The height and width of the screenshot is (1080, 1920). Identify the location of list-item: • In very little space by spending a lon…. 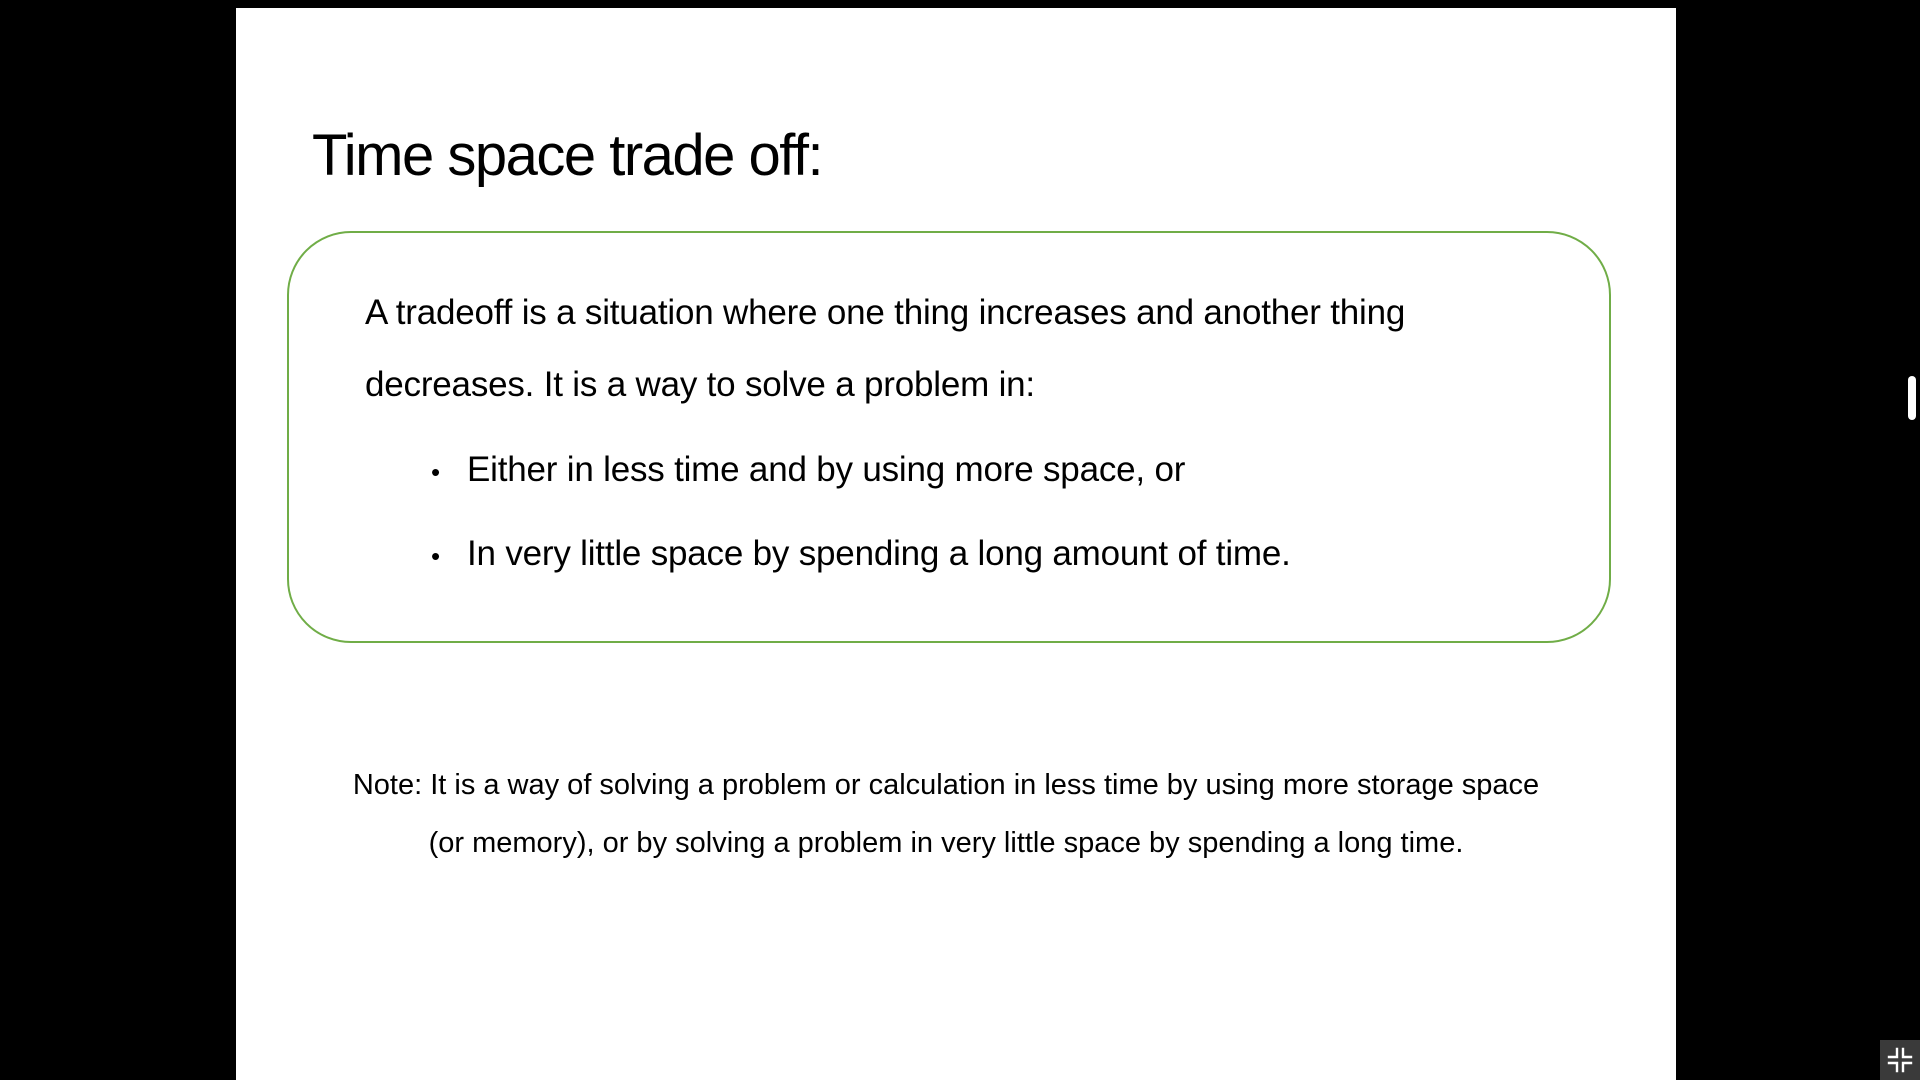
(861, 555).